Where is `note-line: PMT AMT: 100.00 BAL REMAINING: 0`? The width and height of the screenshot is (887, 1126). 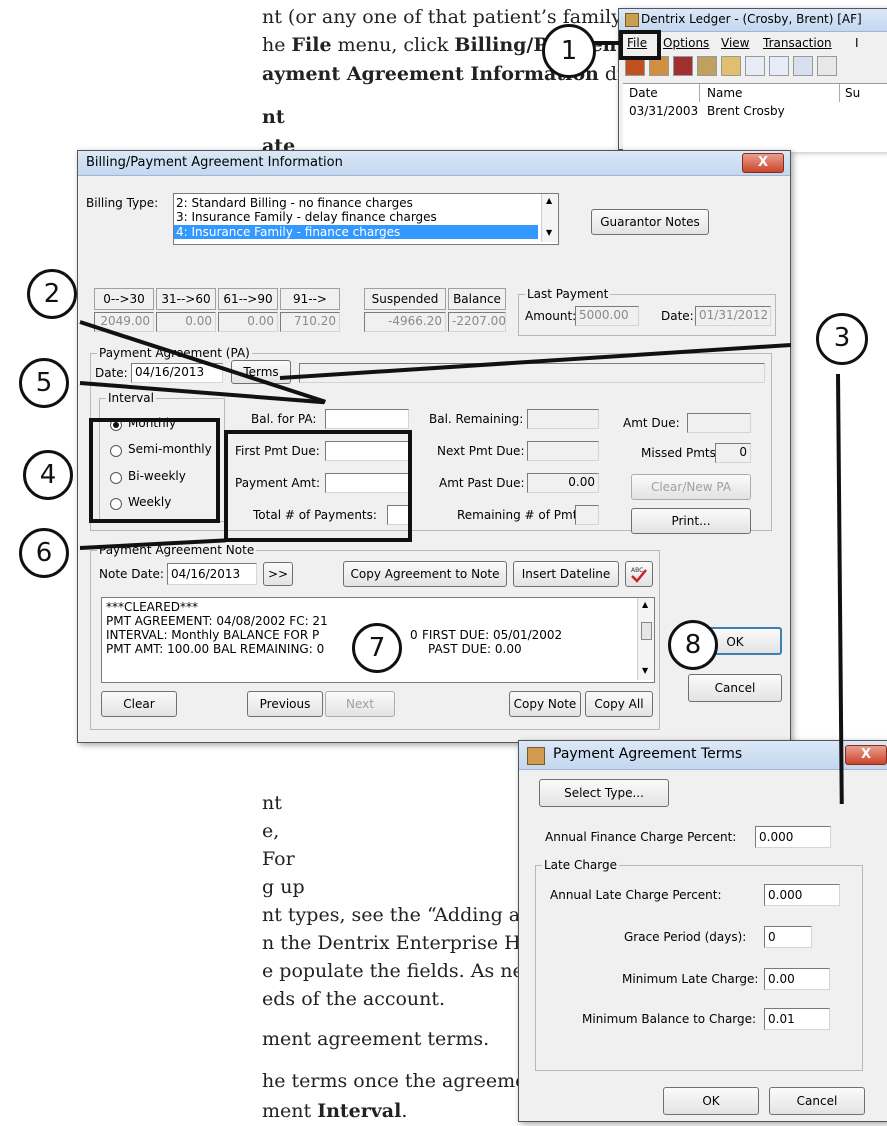
note-line: PMT AMT: 100.00 BAL REMAINING: 0 is located at coordinates (215, 649).